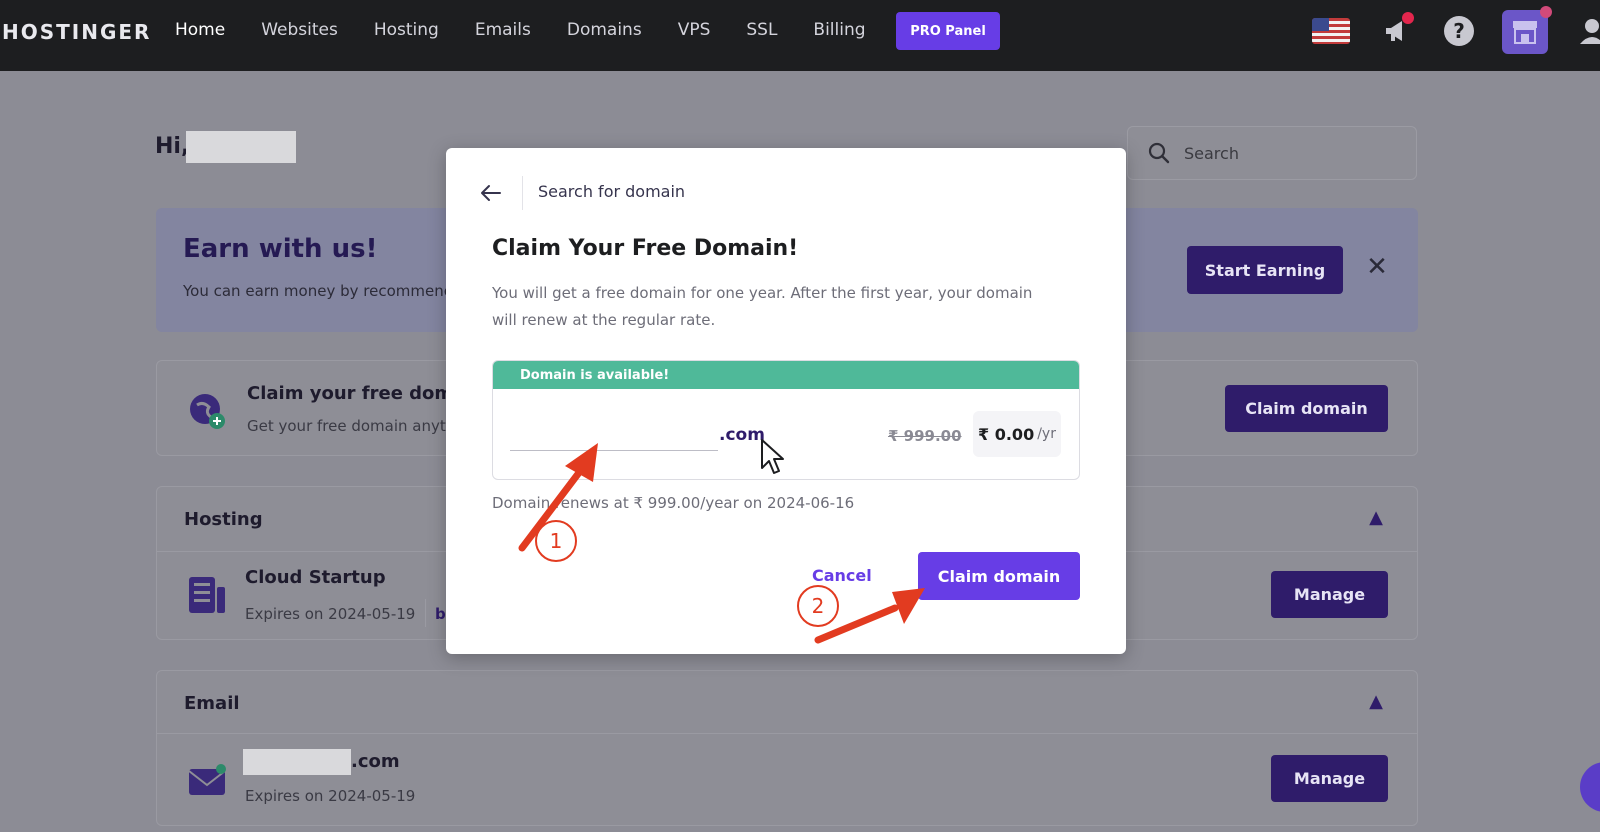  What do you see at coordinates (1046, 434) in the screenshot?
I see `price-unit: /yr` at bounding box center [1046, 434].